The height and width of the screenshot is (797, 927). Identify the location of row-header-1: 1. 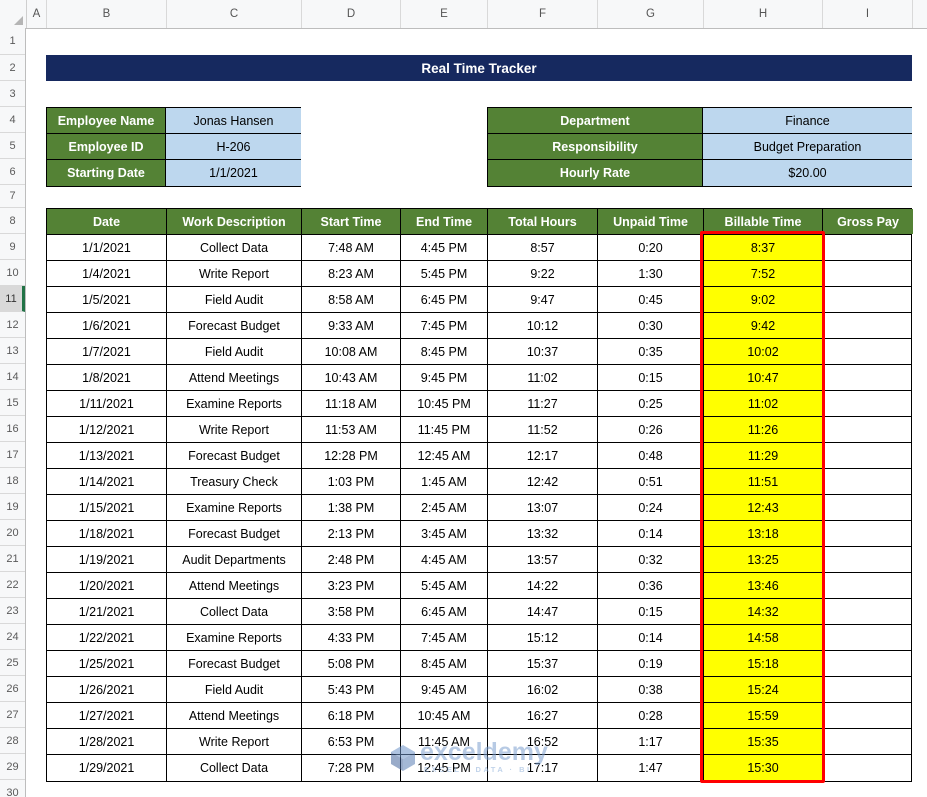
(12, 41).